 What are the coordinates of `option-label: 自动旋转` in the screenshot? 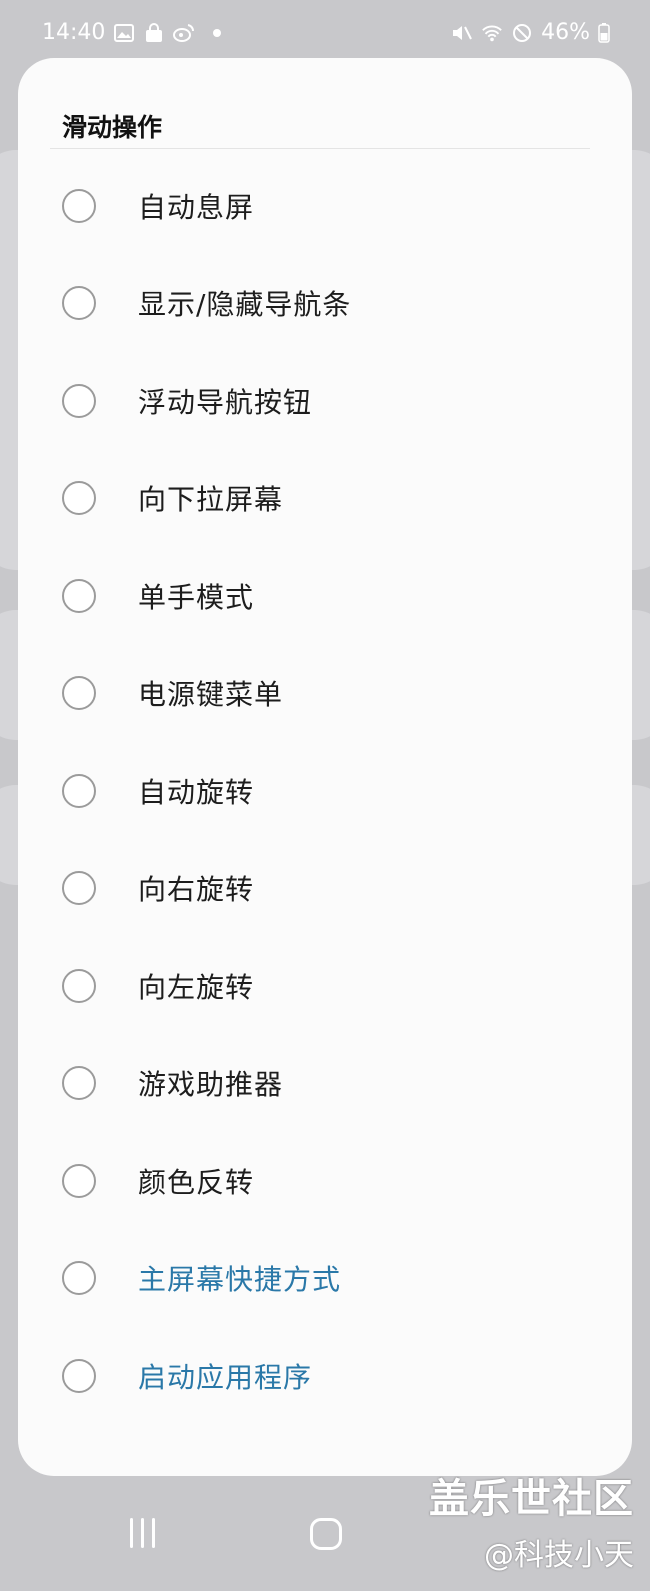 It's located at (196, 792).